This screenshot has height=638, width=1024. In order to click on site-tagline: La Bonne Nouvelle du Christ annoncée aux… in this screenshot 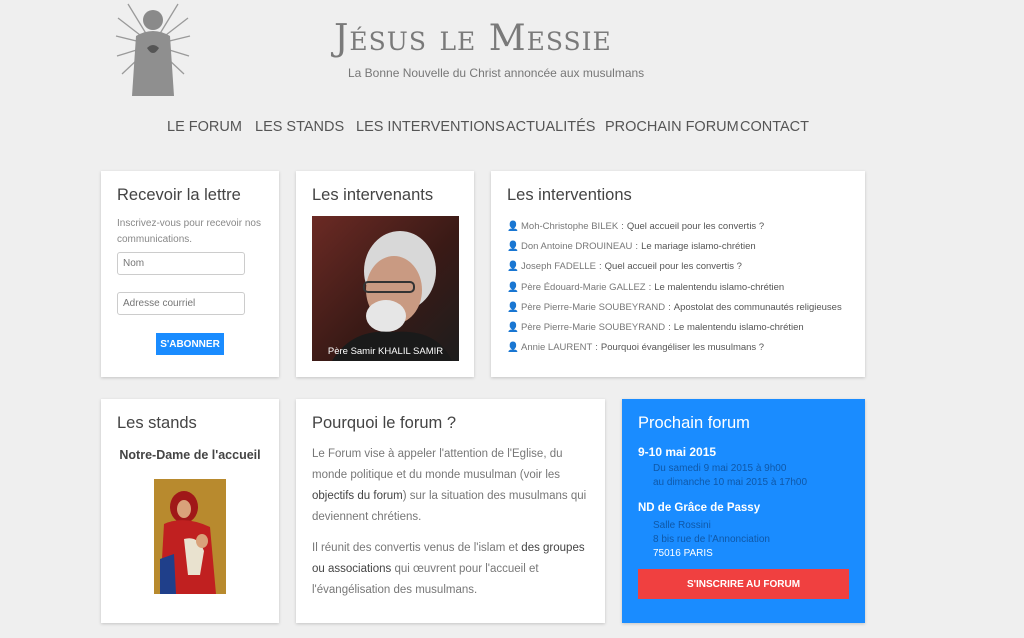, I will do `click(496, 73)`.